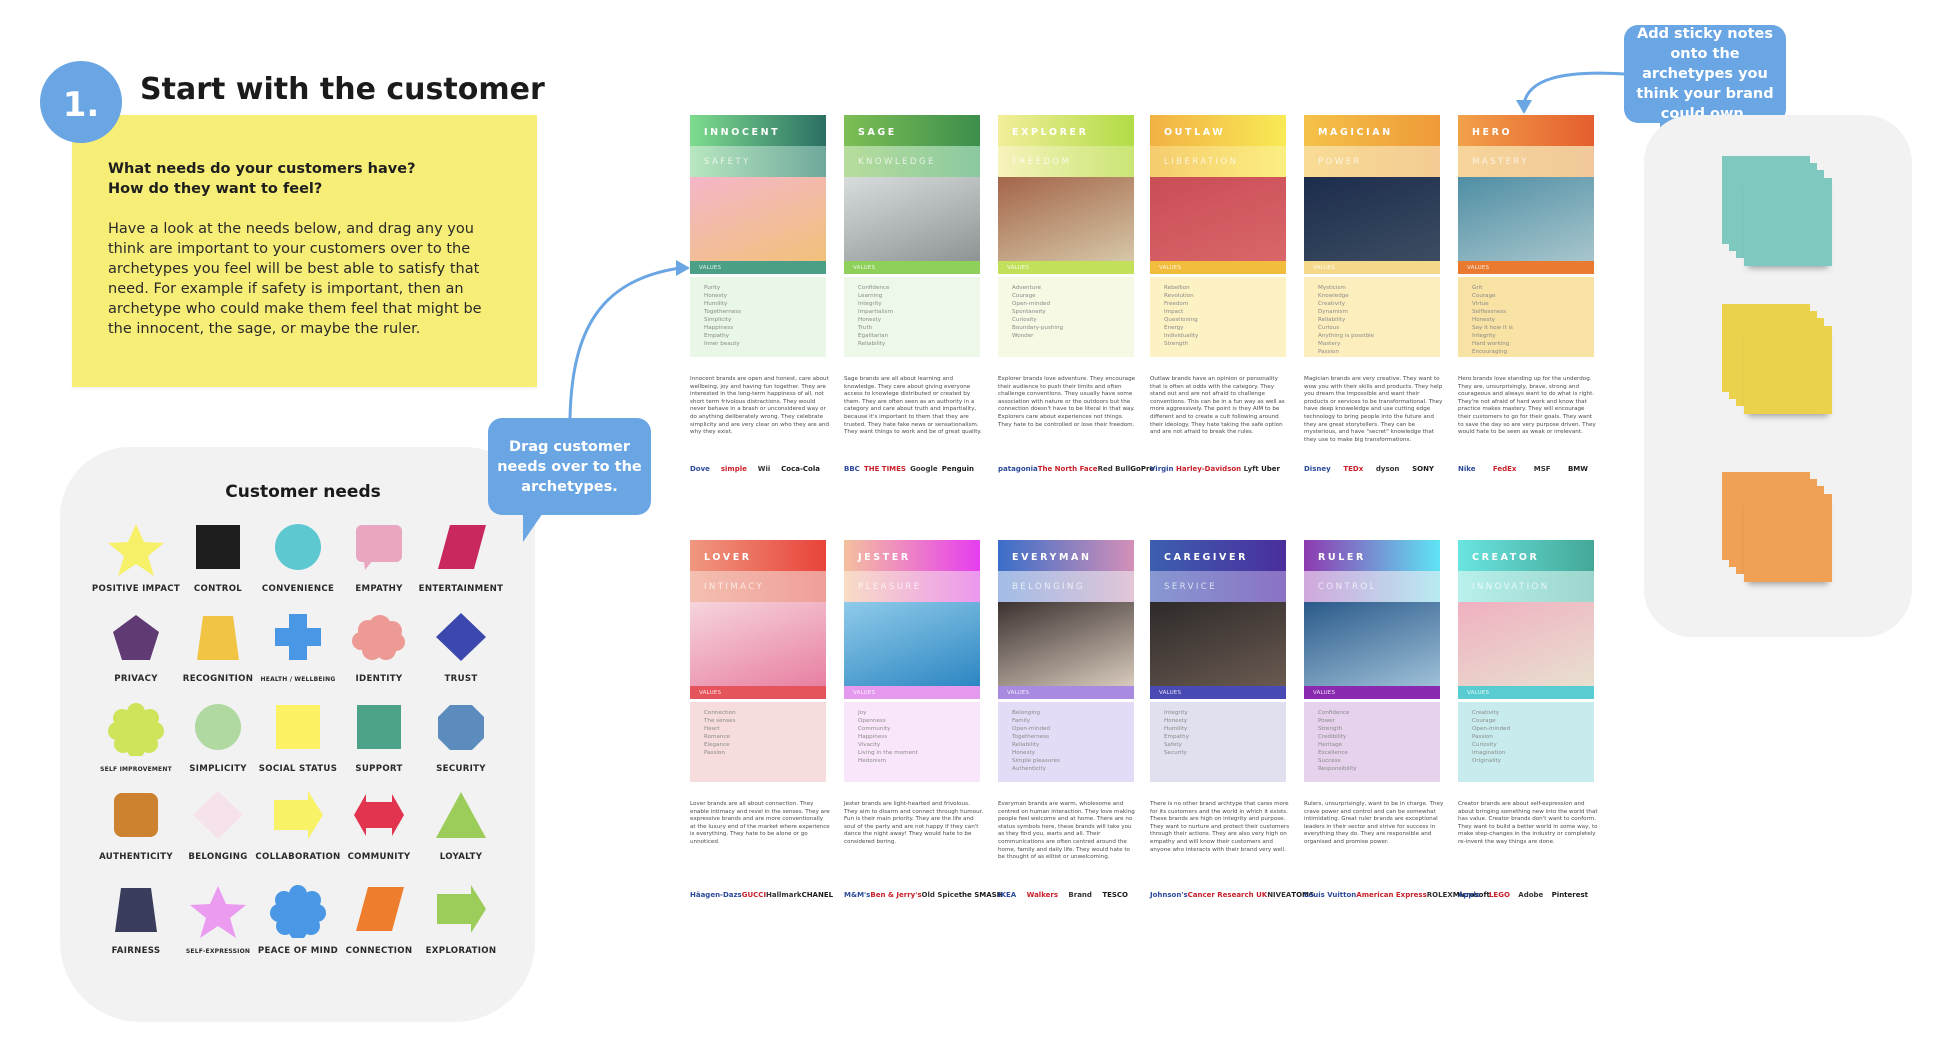  What do you see at coordinates (1209, 469) in the screenshot?
I see `brand-logo: Harley-Davidson` at bounding box center [1209, 469].